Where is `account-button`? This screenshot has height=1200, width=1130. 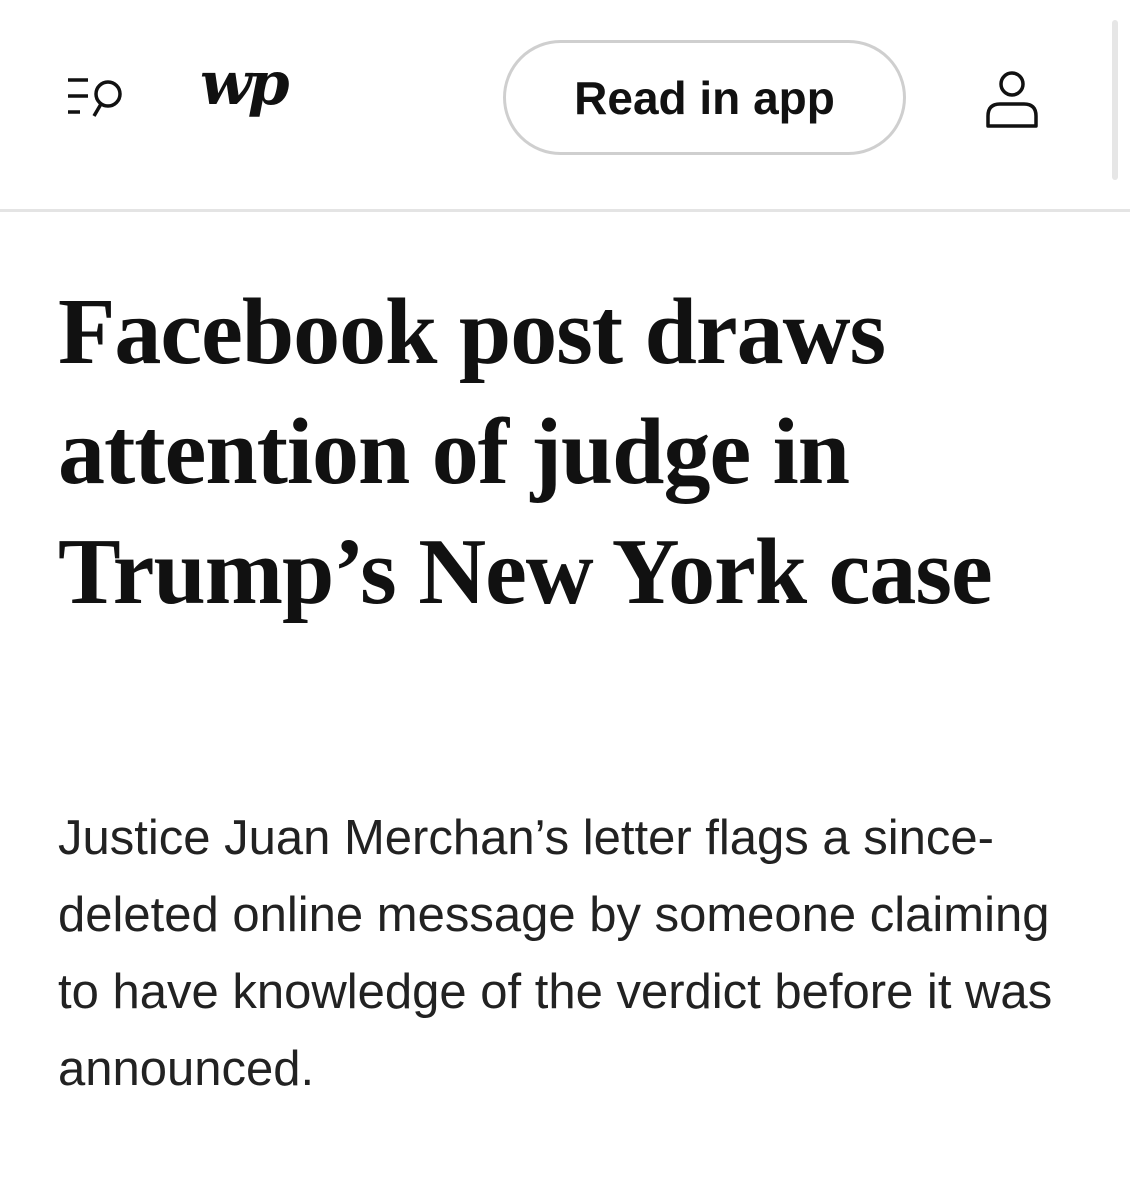 account-button is located at coordinates (1012, 99).